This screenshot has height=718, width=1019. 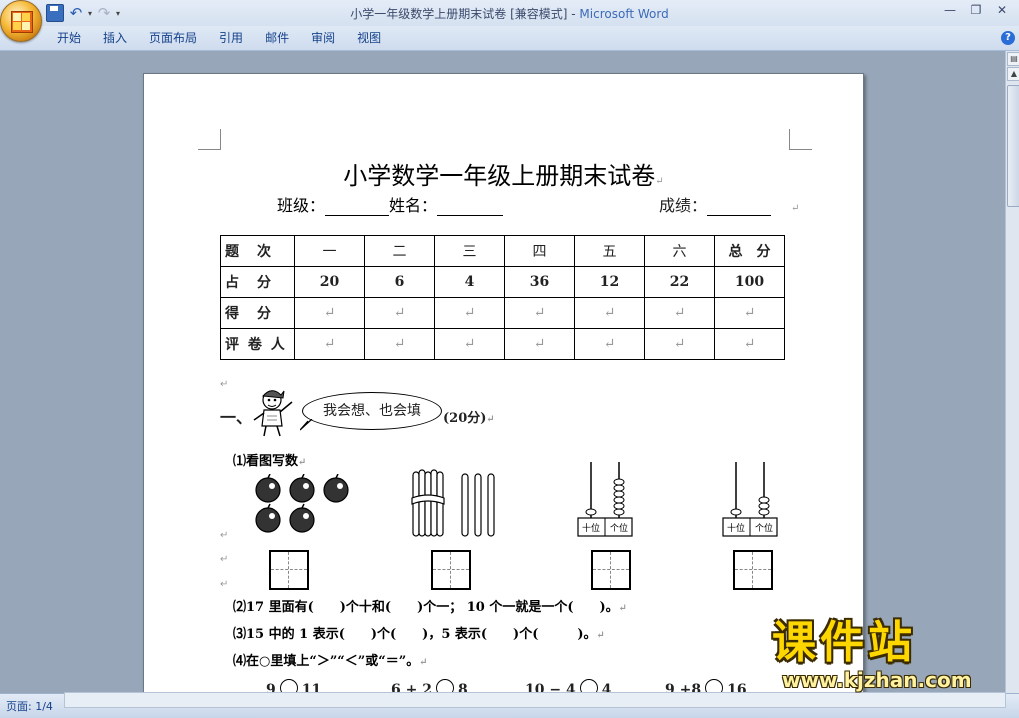 What do you see at coordinates (535, 700) in the screenshot?
I see `horizontal-scrollbar` at bounding box center [535, 700].